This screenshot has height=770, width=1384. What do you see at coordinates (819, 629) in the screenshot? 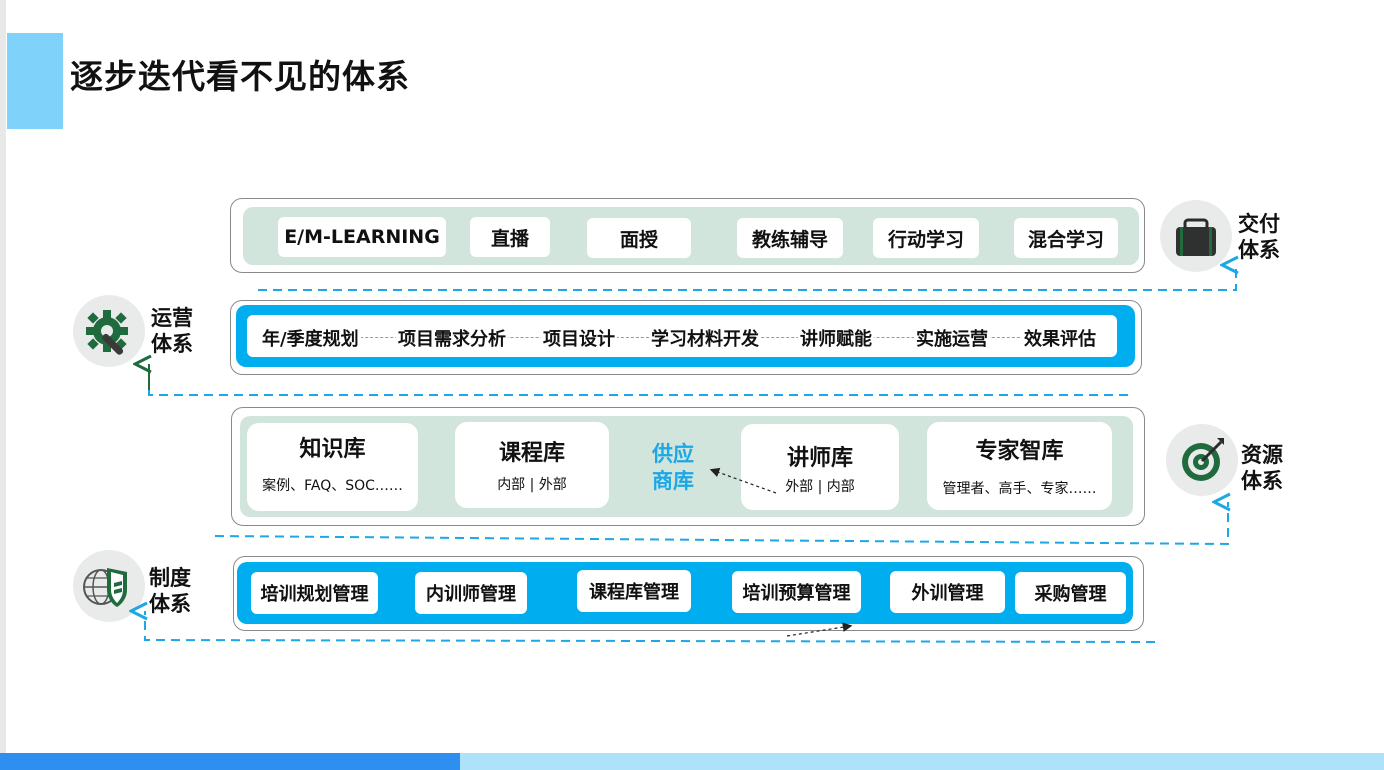
I see `institution-small-arrow` at bounding box center [819, 629].